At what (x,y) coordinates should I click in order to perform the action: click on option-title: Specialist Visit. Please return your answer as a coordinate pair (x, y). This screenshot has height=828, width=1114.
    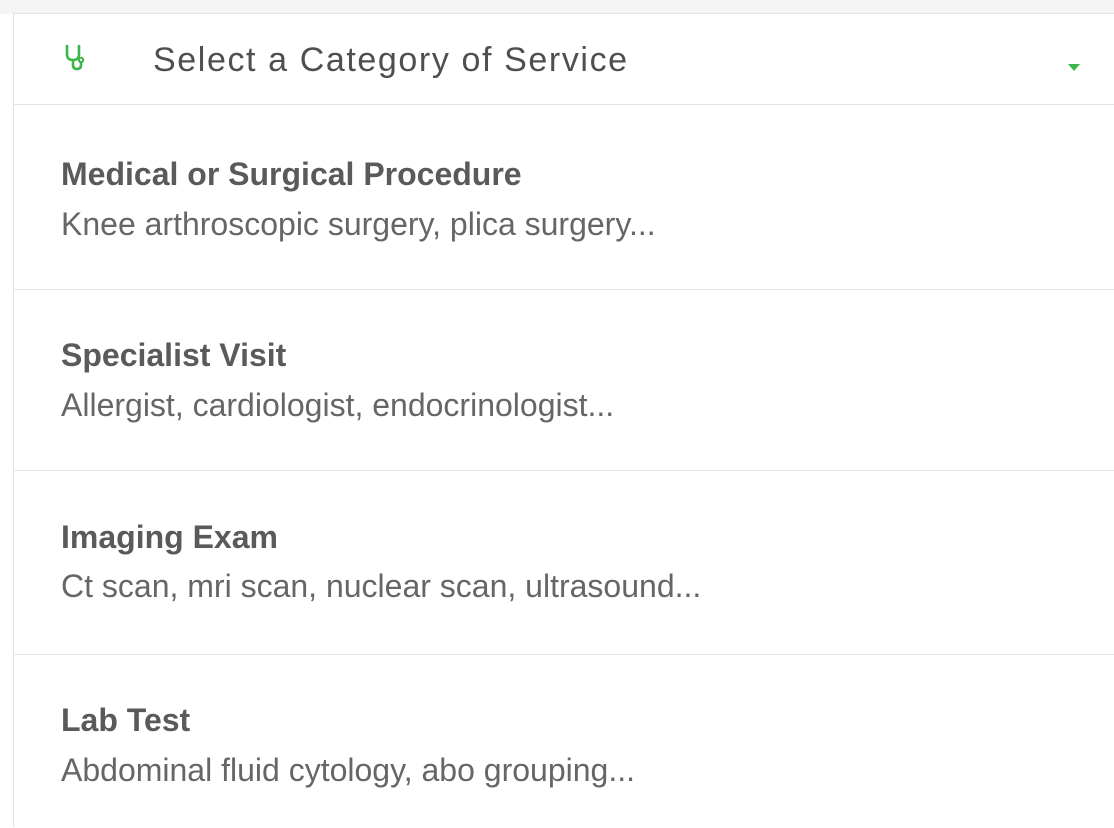
    Looking at the image, I should click on (174, 355).